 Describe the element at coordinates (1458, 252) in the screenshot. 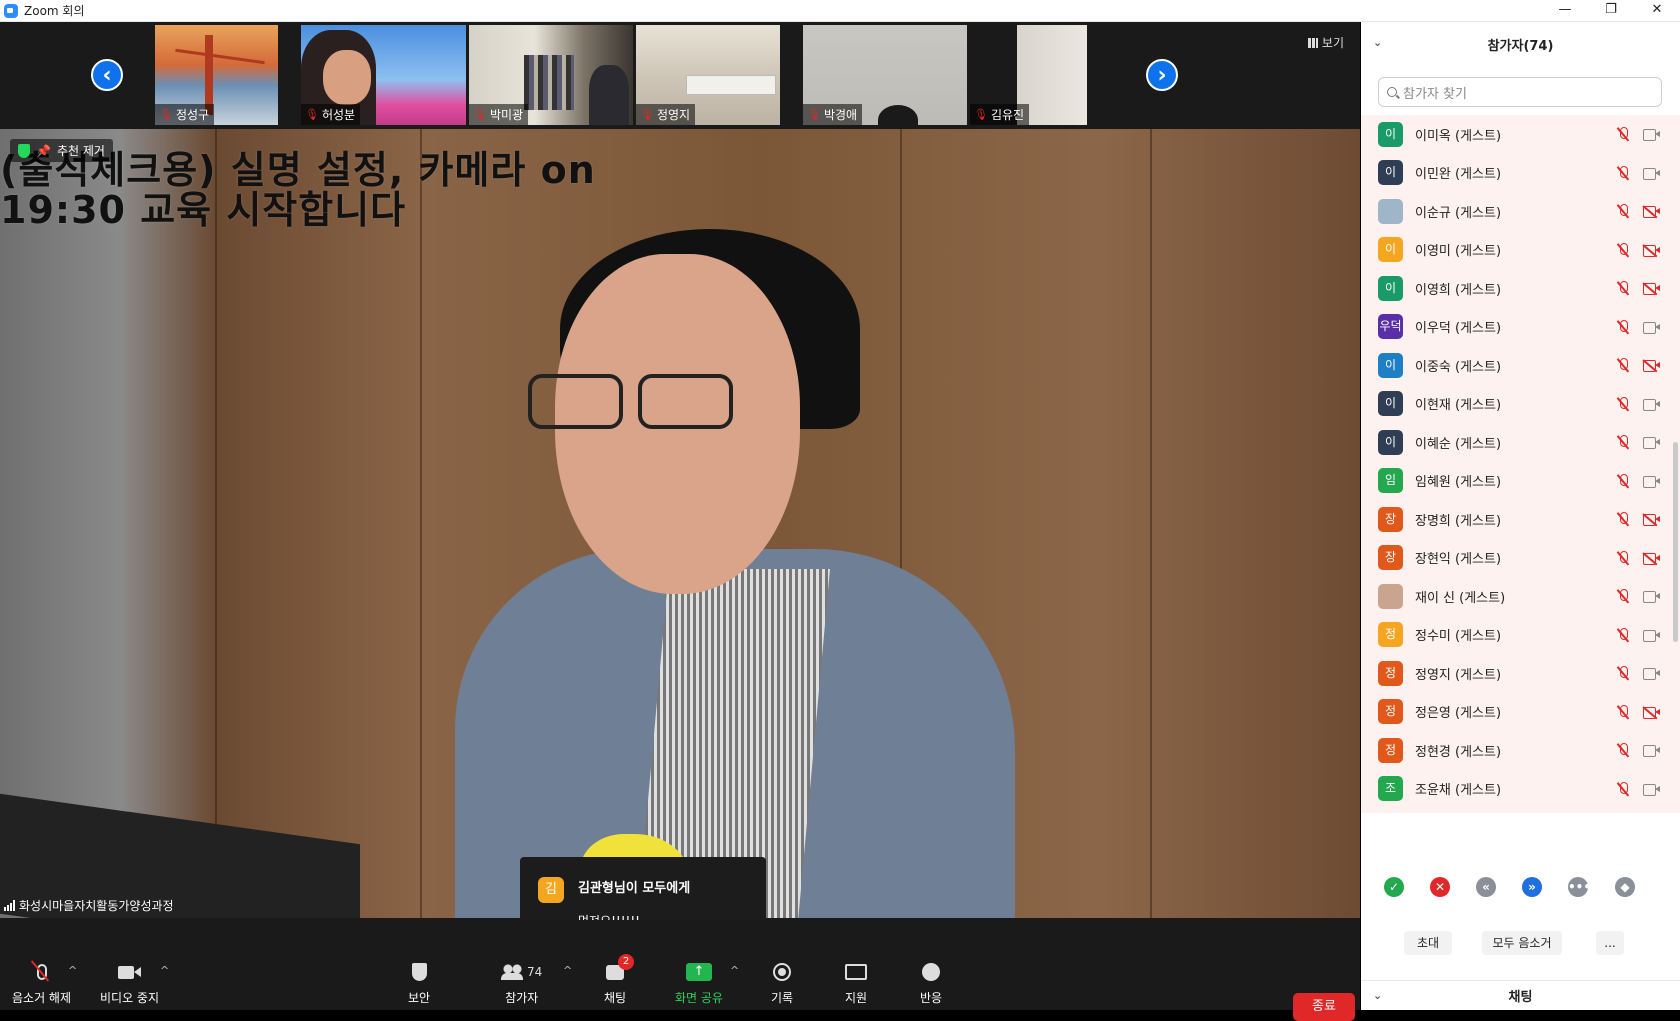

I see `participant-name: 이영미 (게스트)` at that location.